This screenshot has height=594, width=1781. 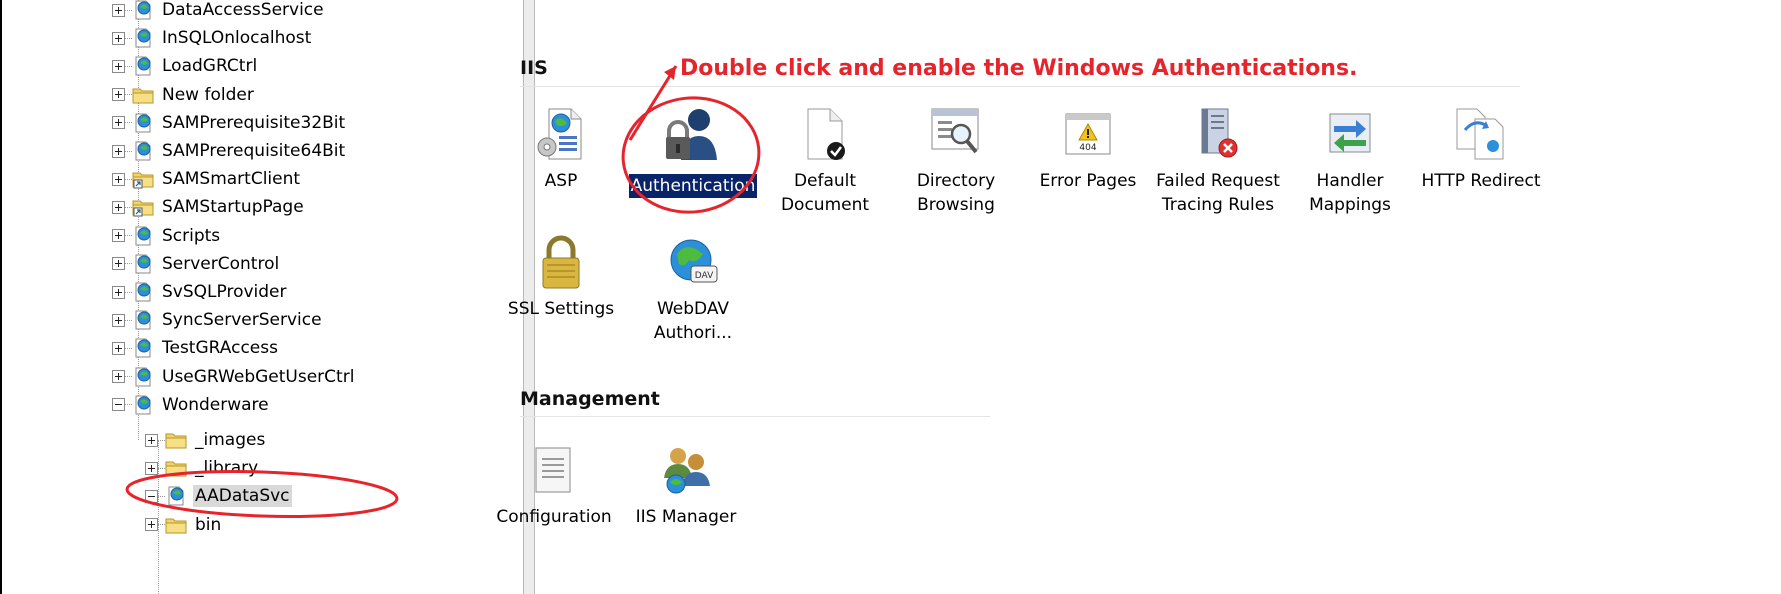 I want to click on tree-item-label: Scripts, so click(x=191, y=235).